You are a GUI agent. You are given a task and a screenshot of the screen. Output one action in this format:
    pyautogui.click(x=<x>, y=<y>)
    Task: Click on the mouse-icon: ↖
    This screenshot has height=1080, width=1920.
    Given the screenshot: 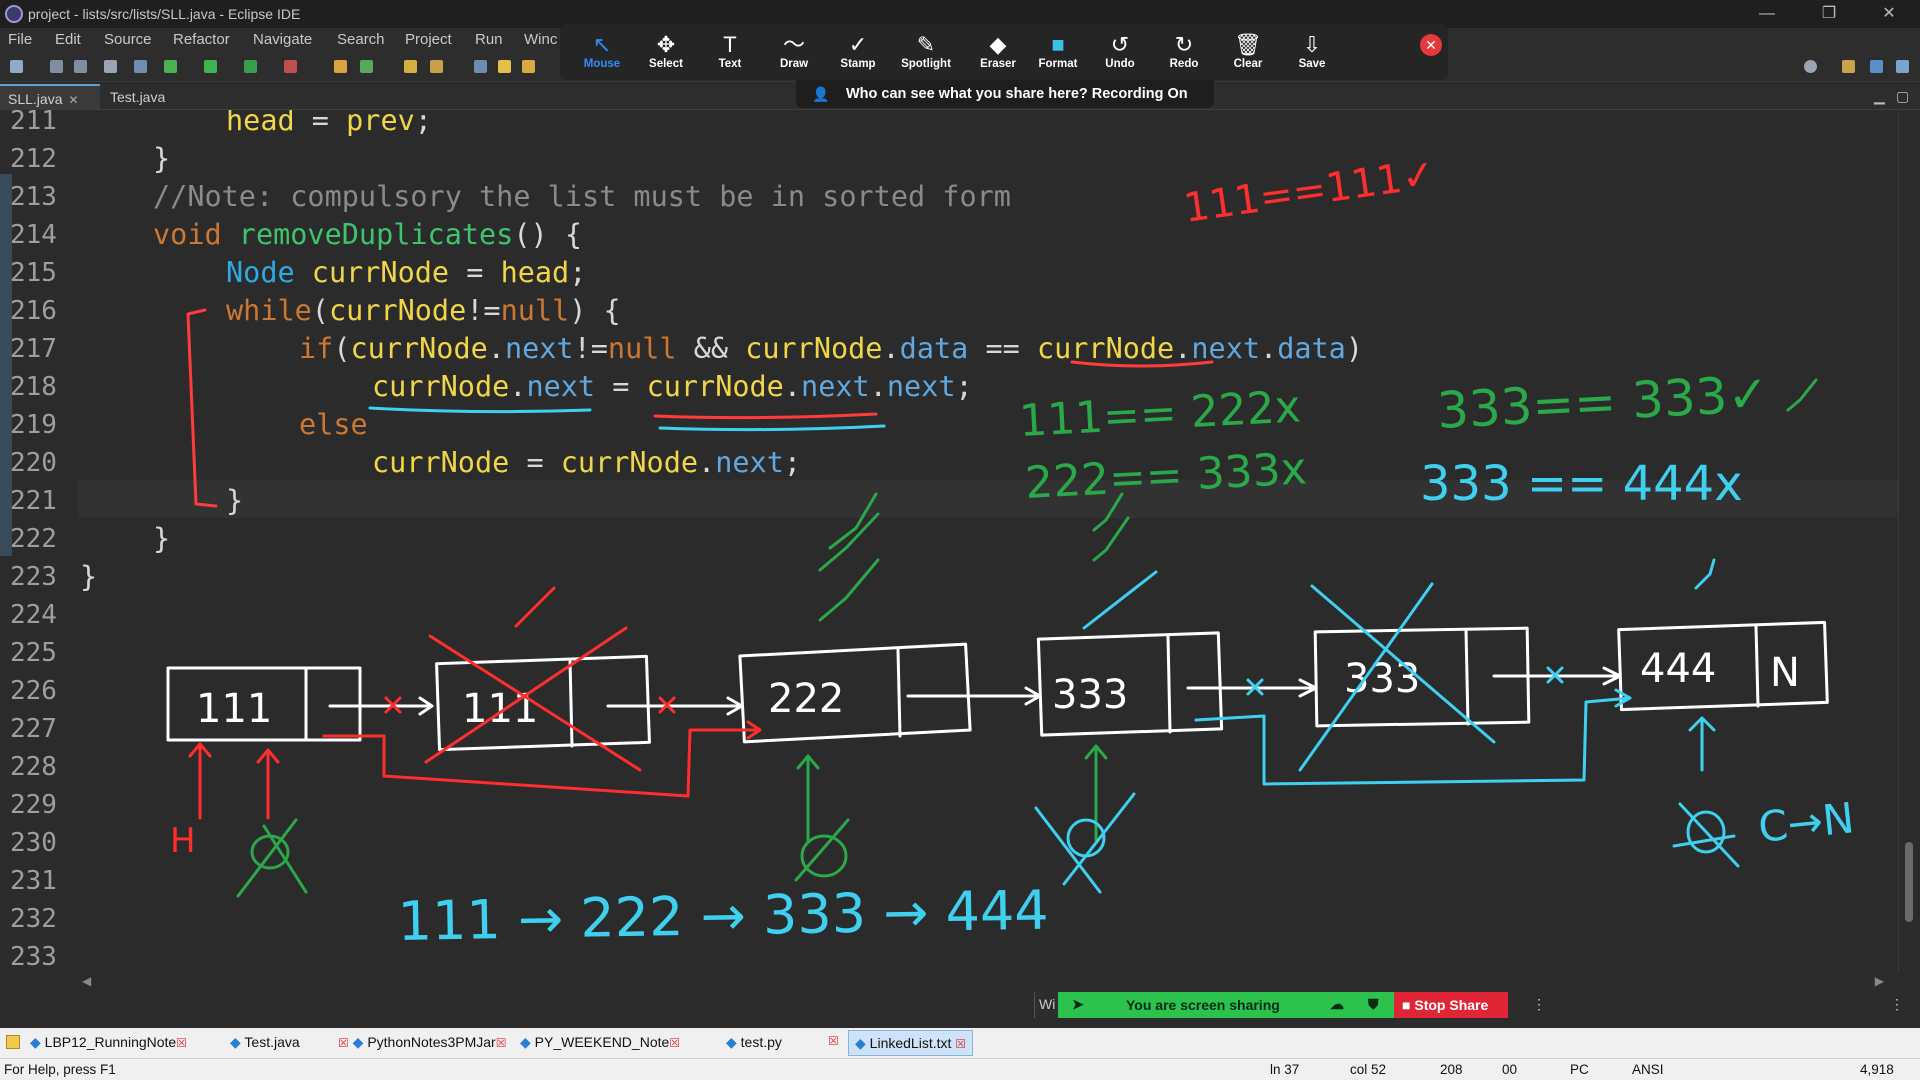 What is the action you would take?
    pyautogui.click(x=602, y=44)
    